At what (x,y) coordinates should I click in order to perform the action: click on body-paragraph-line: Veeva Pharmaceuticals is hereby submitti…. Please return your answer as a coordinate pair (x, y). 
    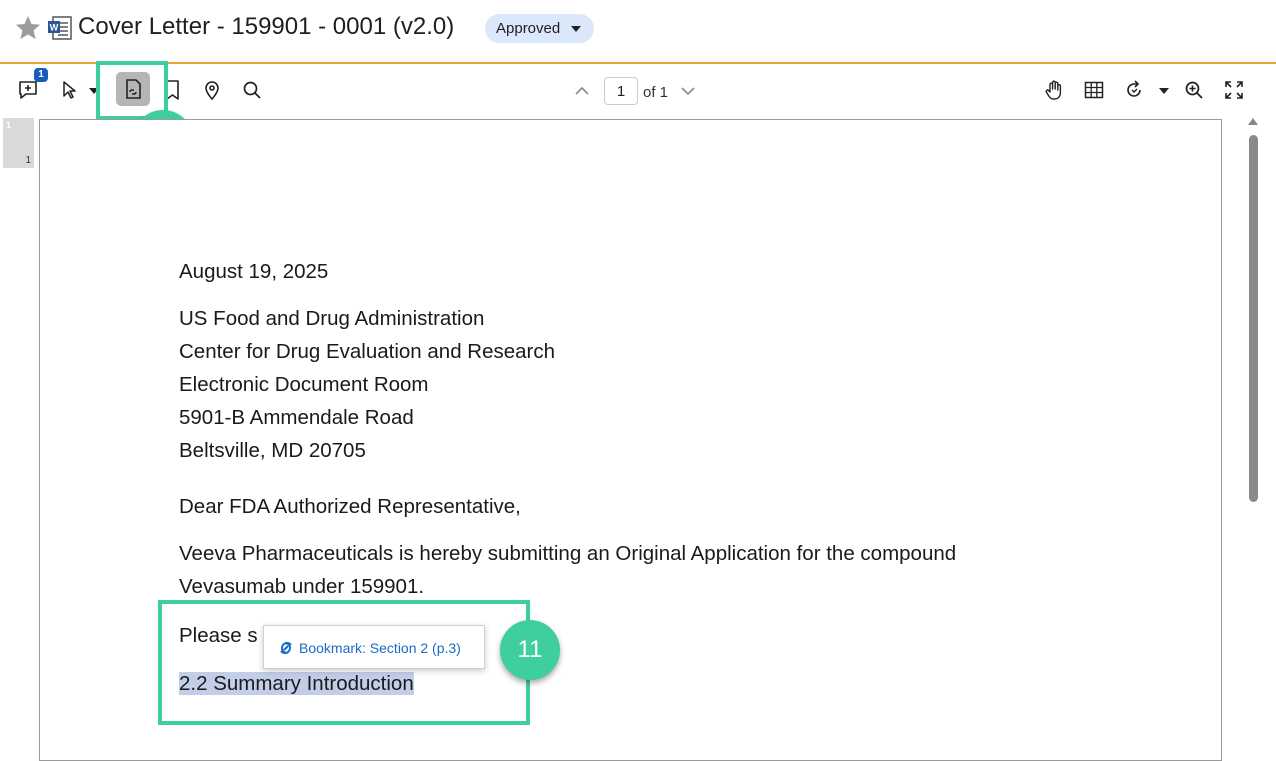
    Looking at the image, I should click on (568, 553).